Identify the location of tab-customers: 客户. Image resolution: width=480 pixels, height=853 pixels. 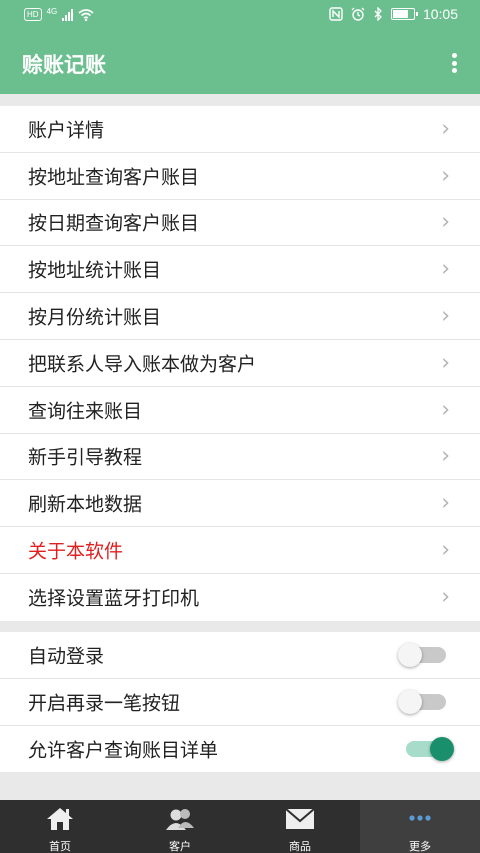
(180, 826).